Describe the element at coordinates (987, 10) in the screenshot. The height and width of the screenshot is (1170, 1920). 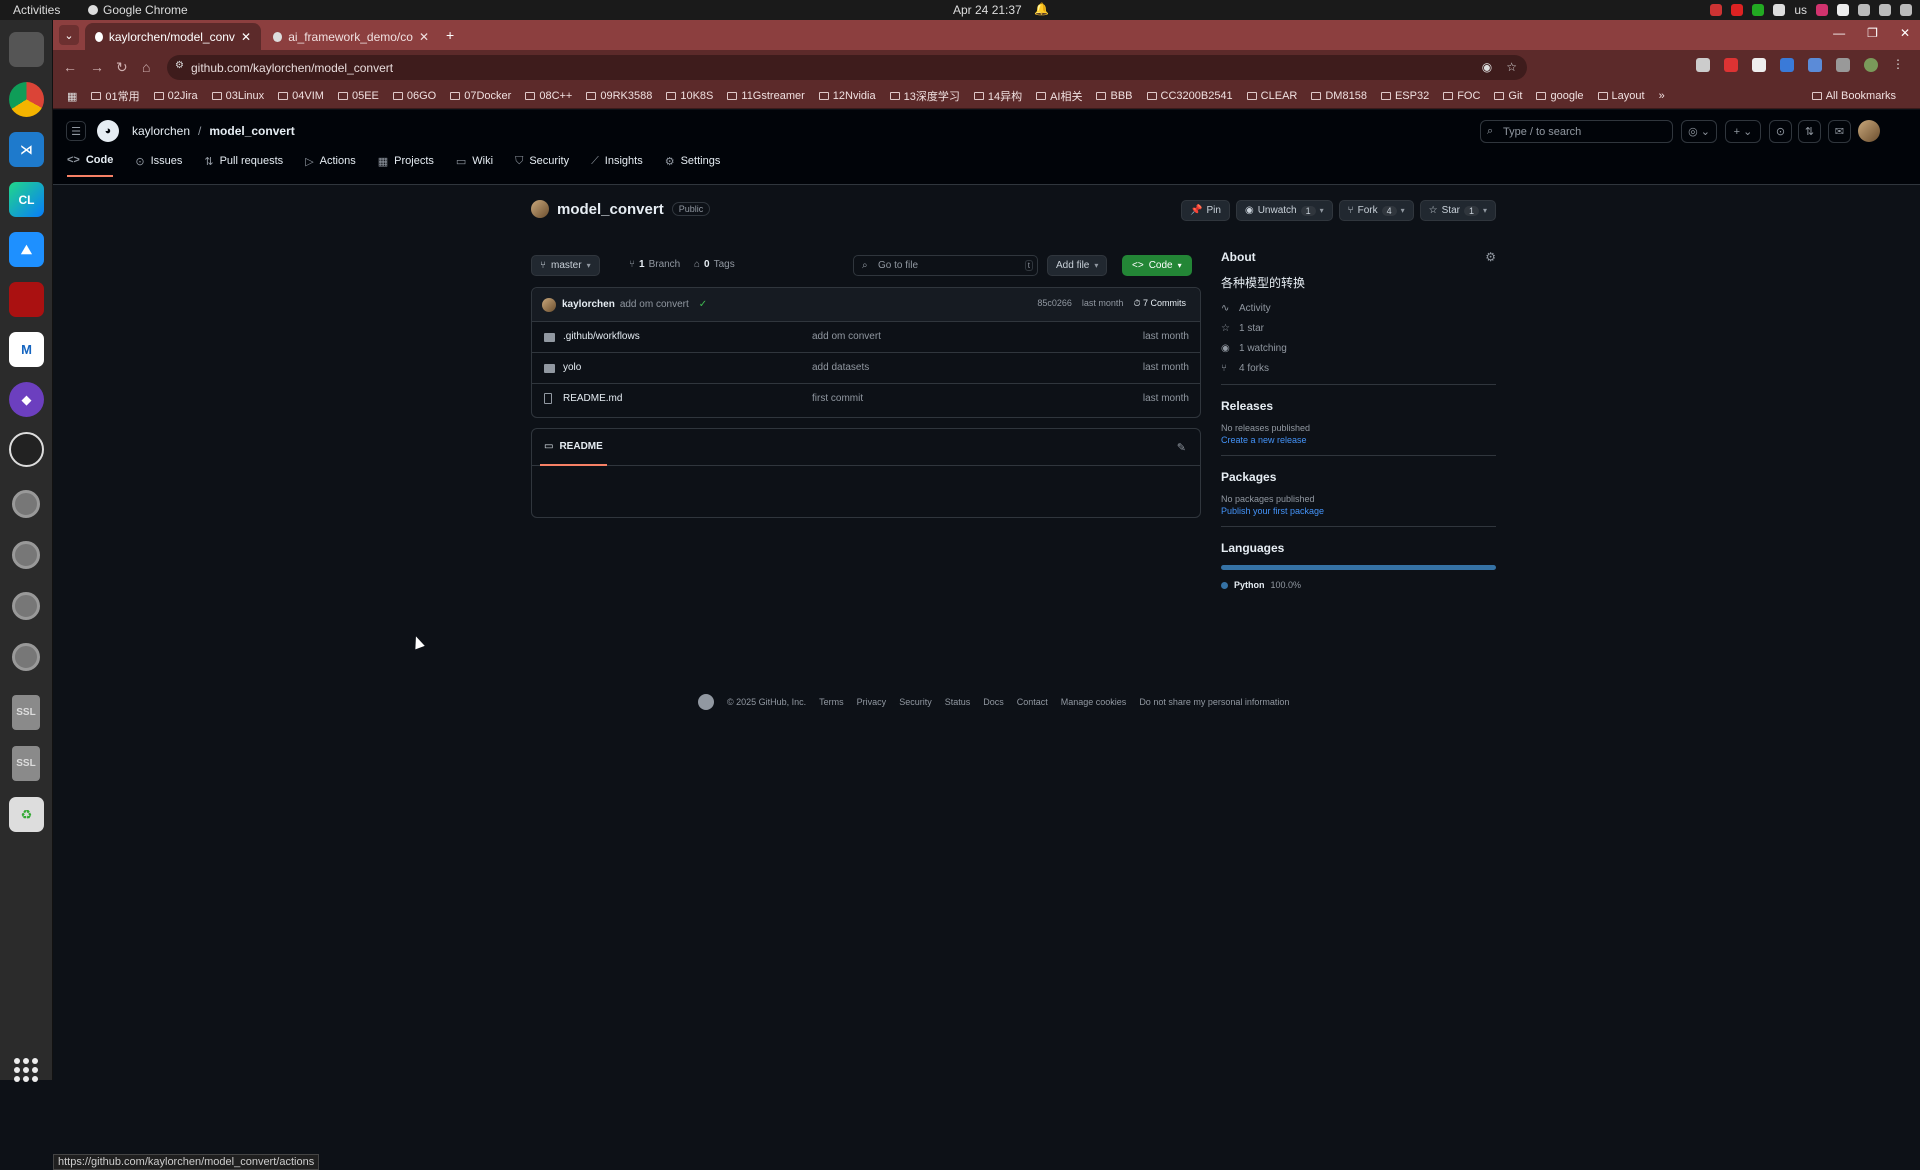
I see `clock: Apr 24 21:37` at that location.